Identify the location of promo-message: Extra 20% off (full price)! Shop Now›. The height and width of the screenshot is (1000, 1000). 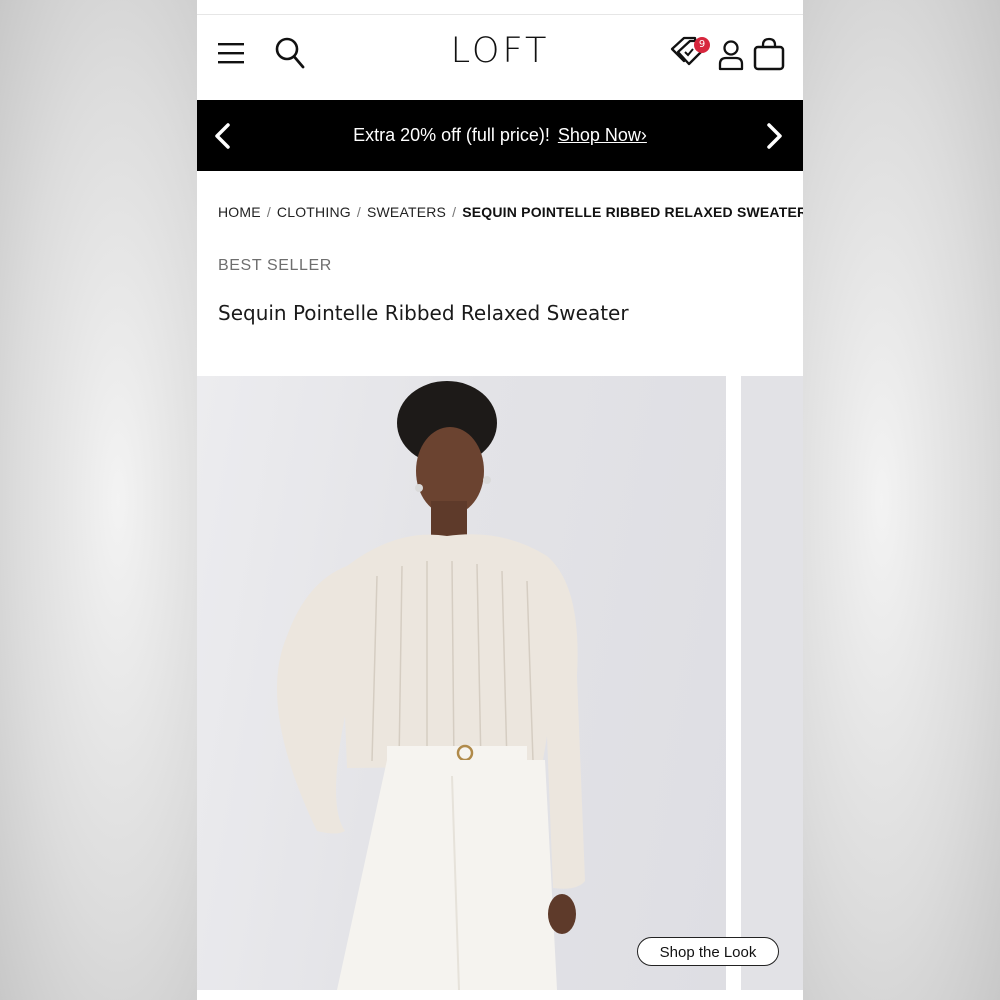
(500, 135).